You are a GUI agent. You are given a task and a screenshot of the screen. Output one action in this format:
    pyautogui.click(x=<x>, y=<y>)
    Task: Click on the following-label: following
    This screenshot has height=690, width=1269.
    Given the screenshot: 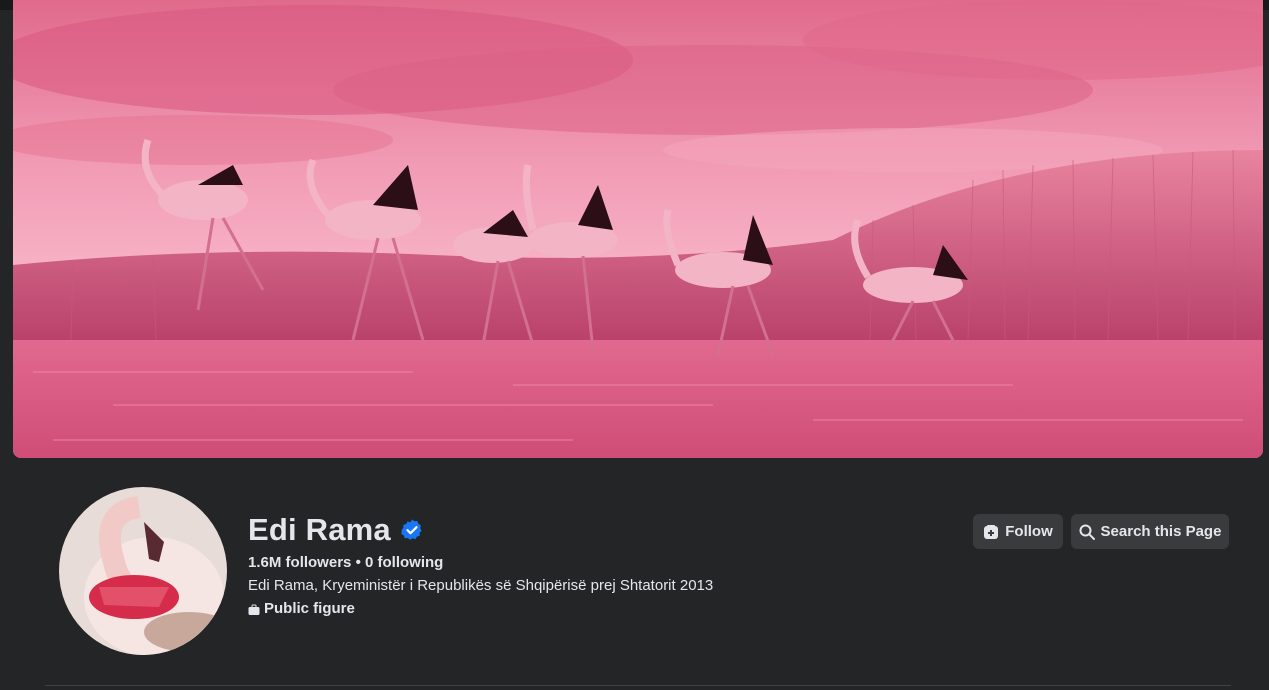 What is the action you would take?
    pyautogui.click(x=410, y=562)
    